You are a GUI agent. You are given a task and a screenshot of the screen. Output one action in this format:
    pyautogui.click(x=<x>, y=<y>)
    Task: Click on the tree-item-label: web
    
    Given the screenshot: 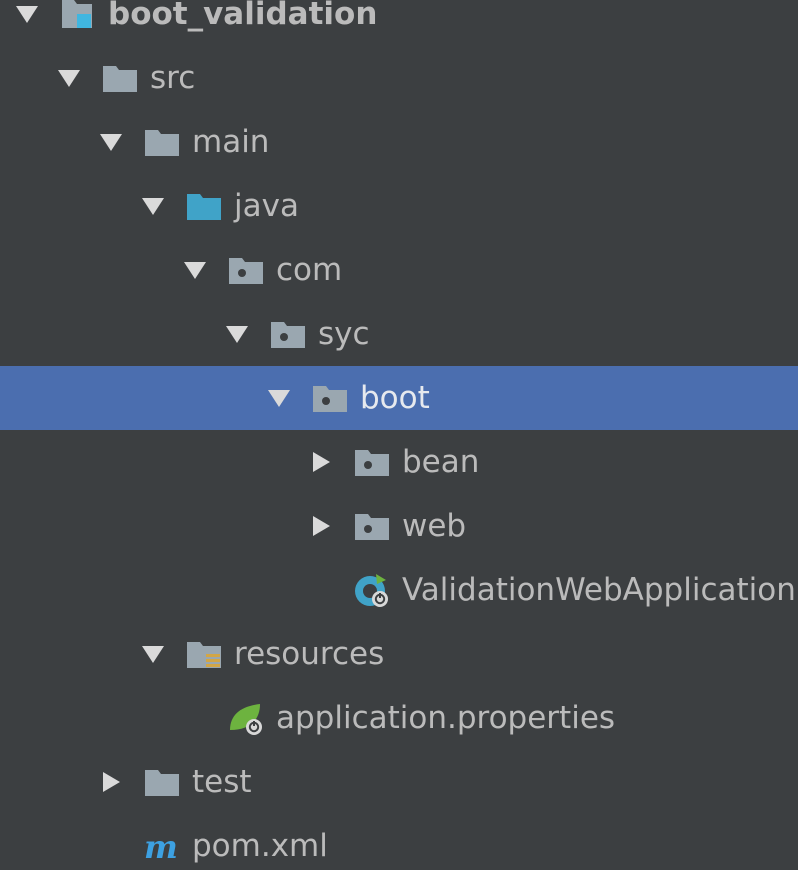 What is the action you would take?
    pyautogui.click(x=434, y=526)
    